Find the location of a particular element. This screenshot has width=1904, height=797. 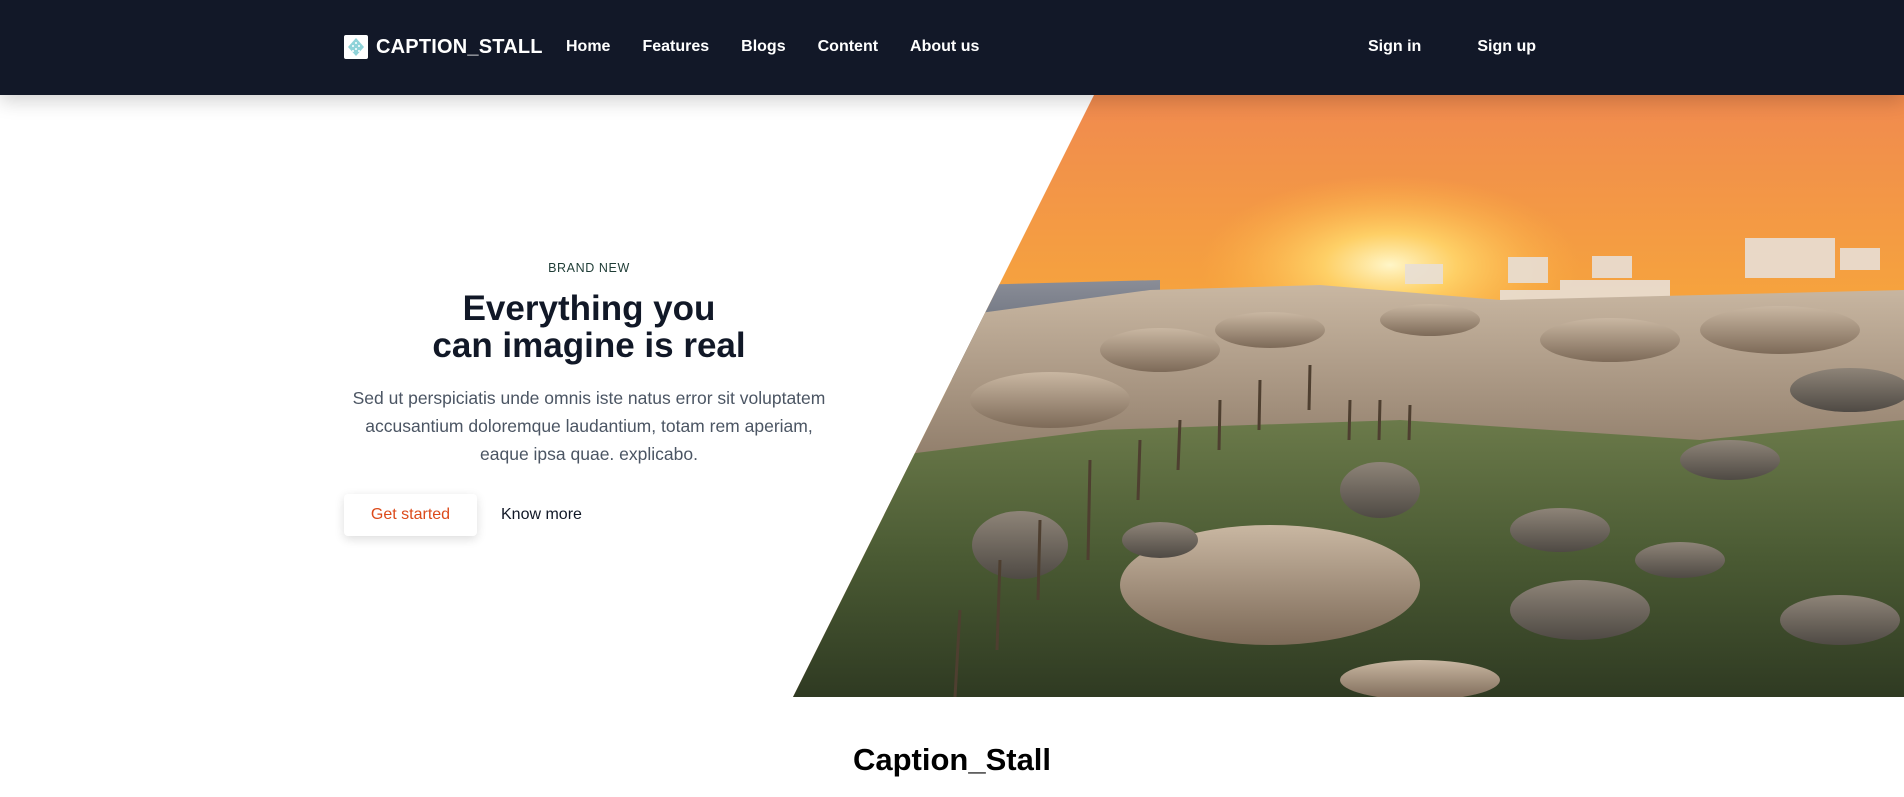

know-more-button: Know more is located at coordinates (541, 515).